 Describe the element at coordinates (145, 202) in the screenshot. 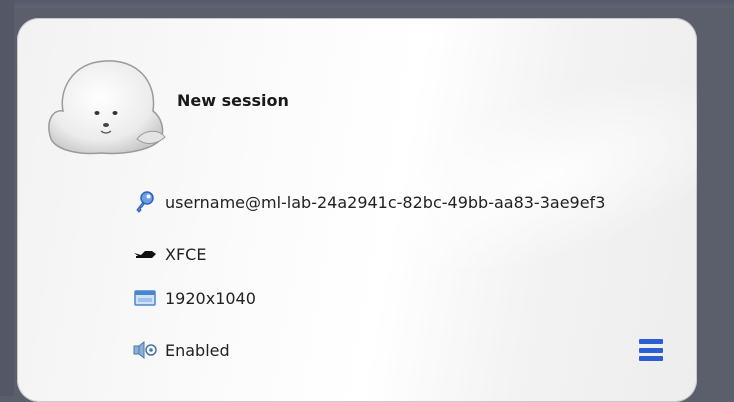

I see `key-icon` at that location.